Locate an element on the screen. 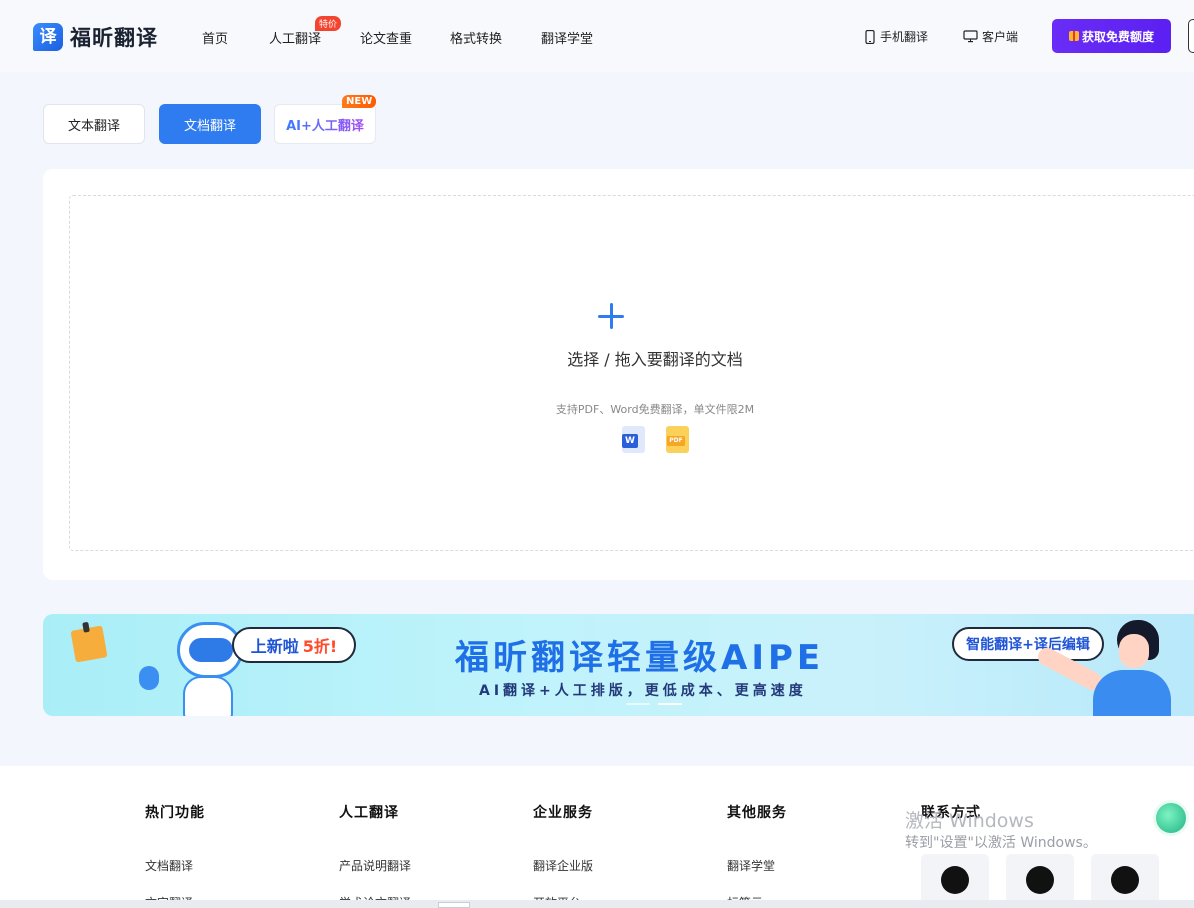 The image size is (1194, 908). phone-icon is located at coordinates (870, 36).